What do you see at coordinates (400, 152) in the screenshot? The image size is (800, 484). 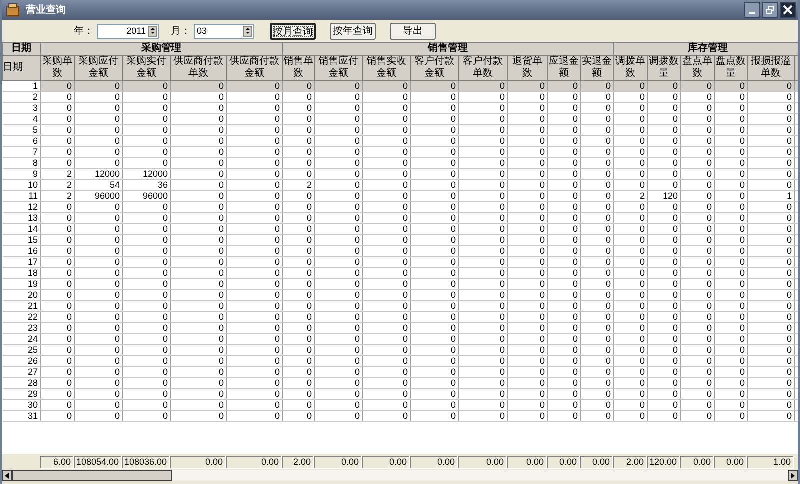 I see `table-row: 7 0 0 0 0 0 0 0 0 0 0 0 0 0 0 0 0 0 0` at bounding box center [400, 152].